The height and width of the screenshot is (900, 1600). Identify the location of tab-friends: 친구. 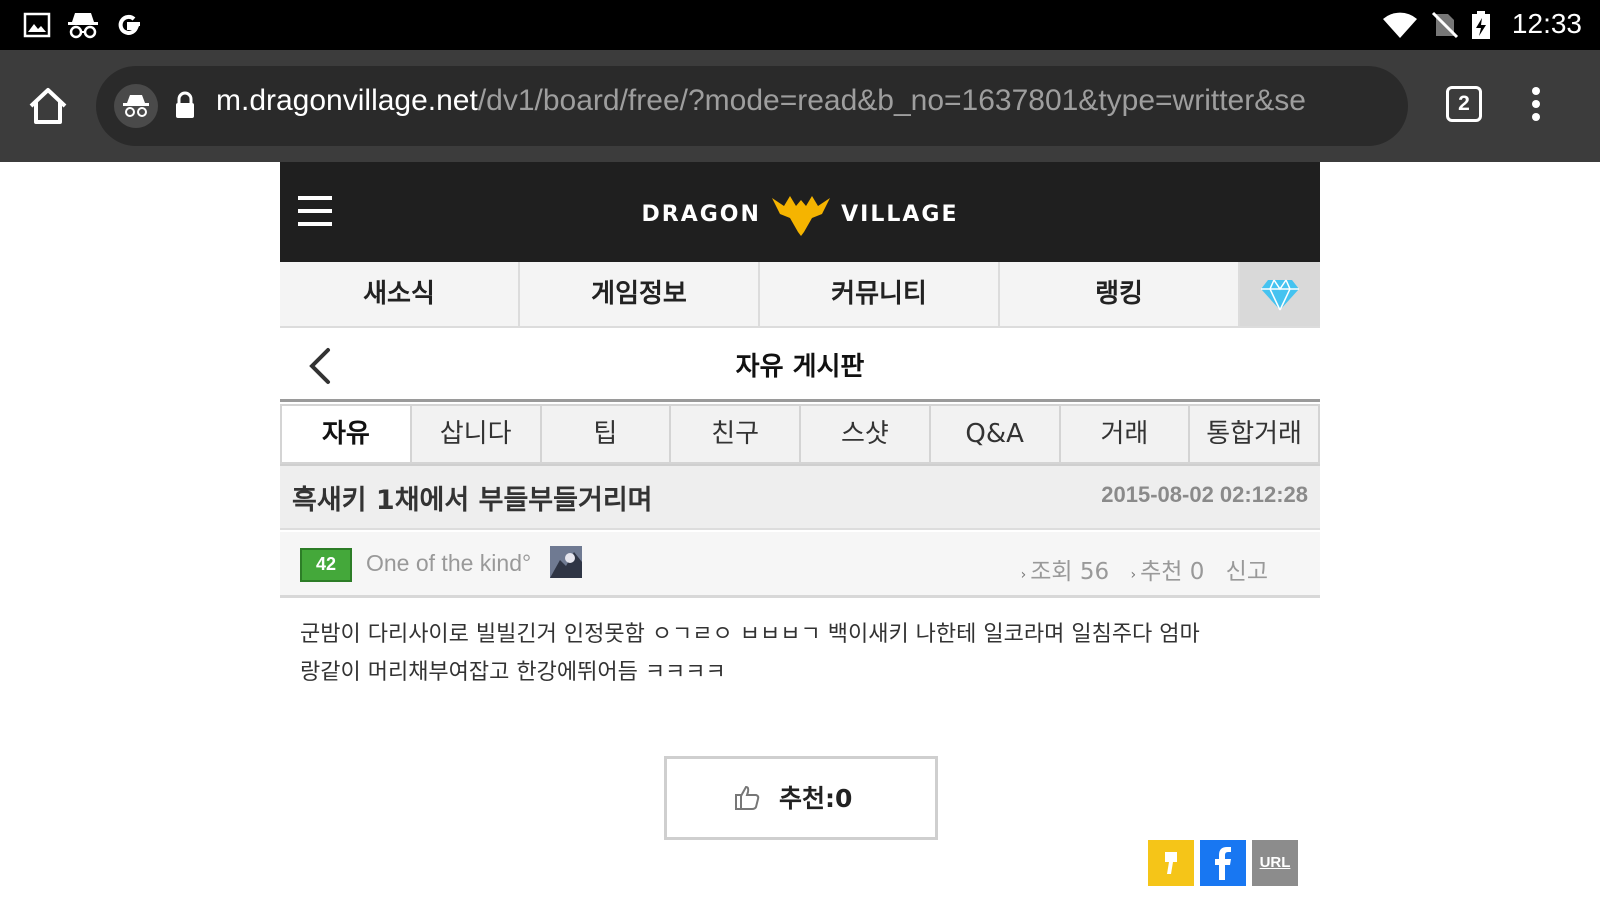
(736, 434).